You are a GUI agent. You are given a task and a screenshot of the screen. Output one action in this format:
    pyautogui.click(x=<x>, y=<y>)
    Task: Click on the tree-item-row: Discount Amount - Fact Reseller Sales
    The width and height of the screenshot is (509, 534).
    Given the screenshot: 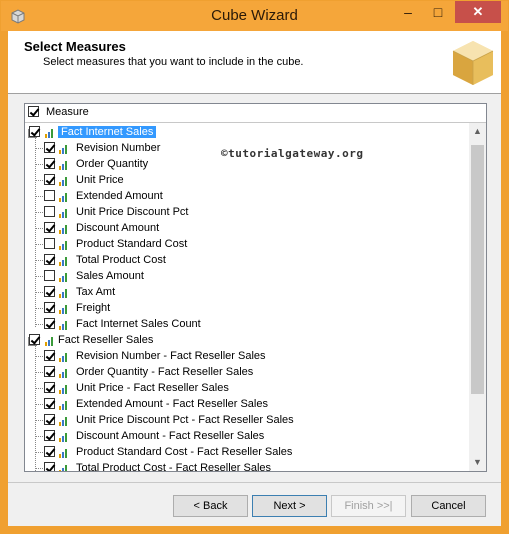 What is the action you would take?
    pyautogui.click(x=240, y=437)
    